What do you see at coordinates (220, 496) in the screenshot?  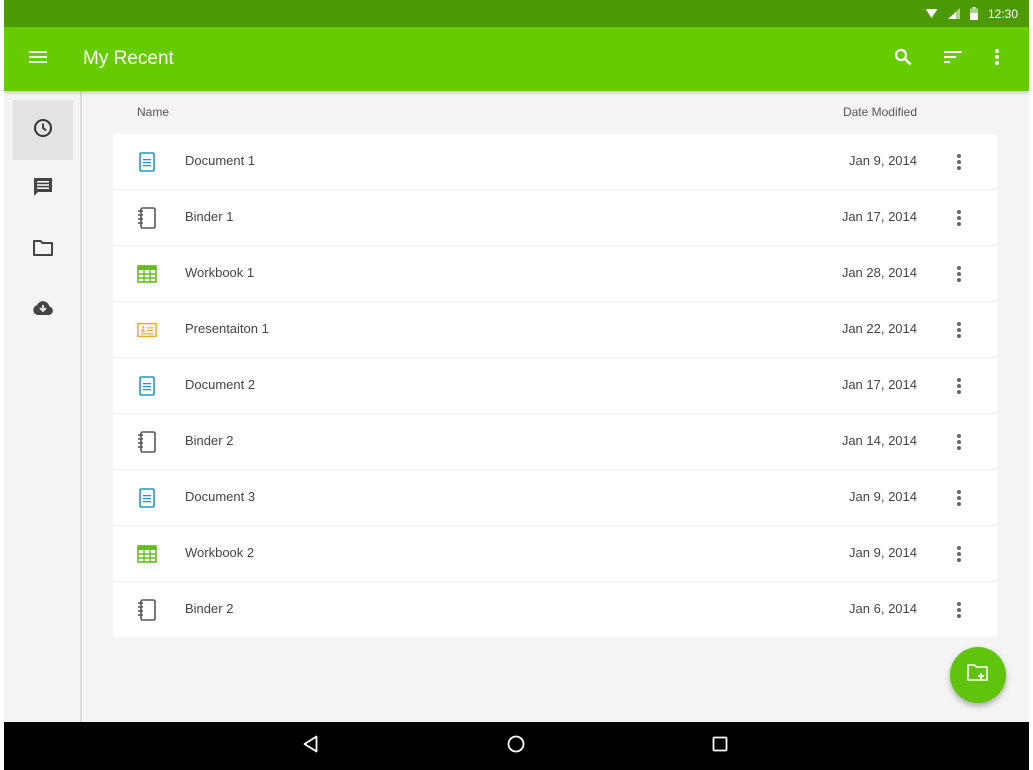 I see `file-name: Document 3` at bounding box center [220, 496].